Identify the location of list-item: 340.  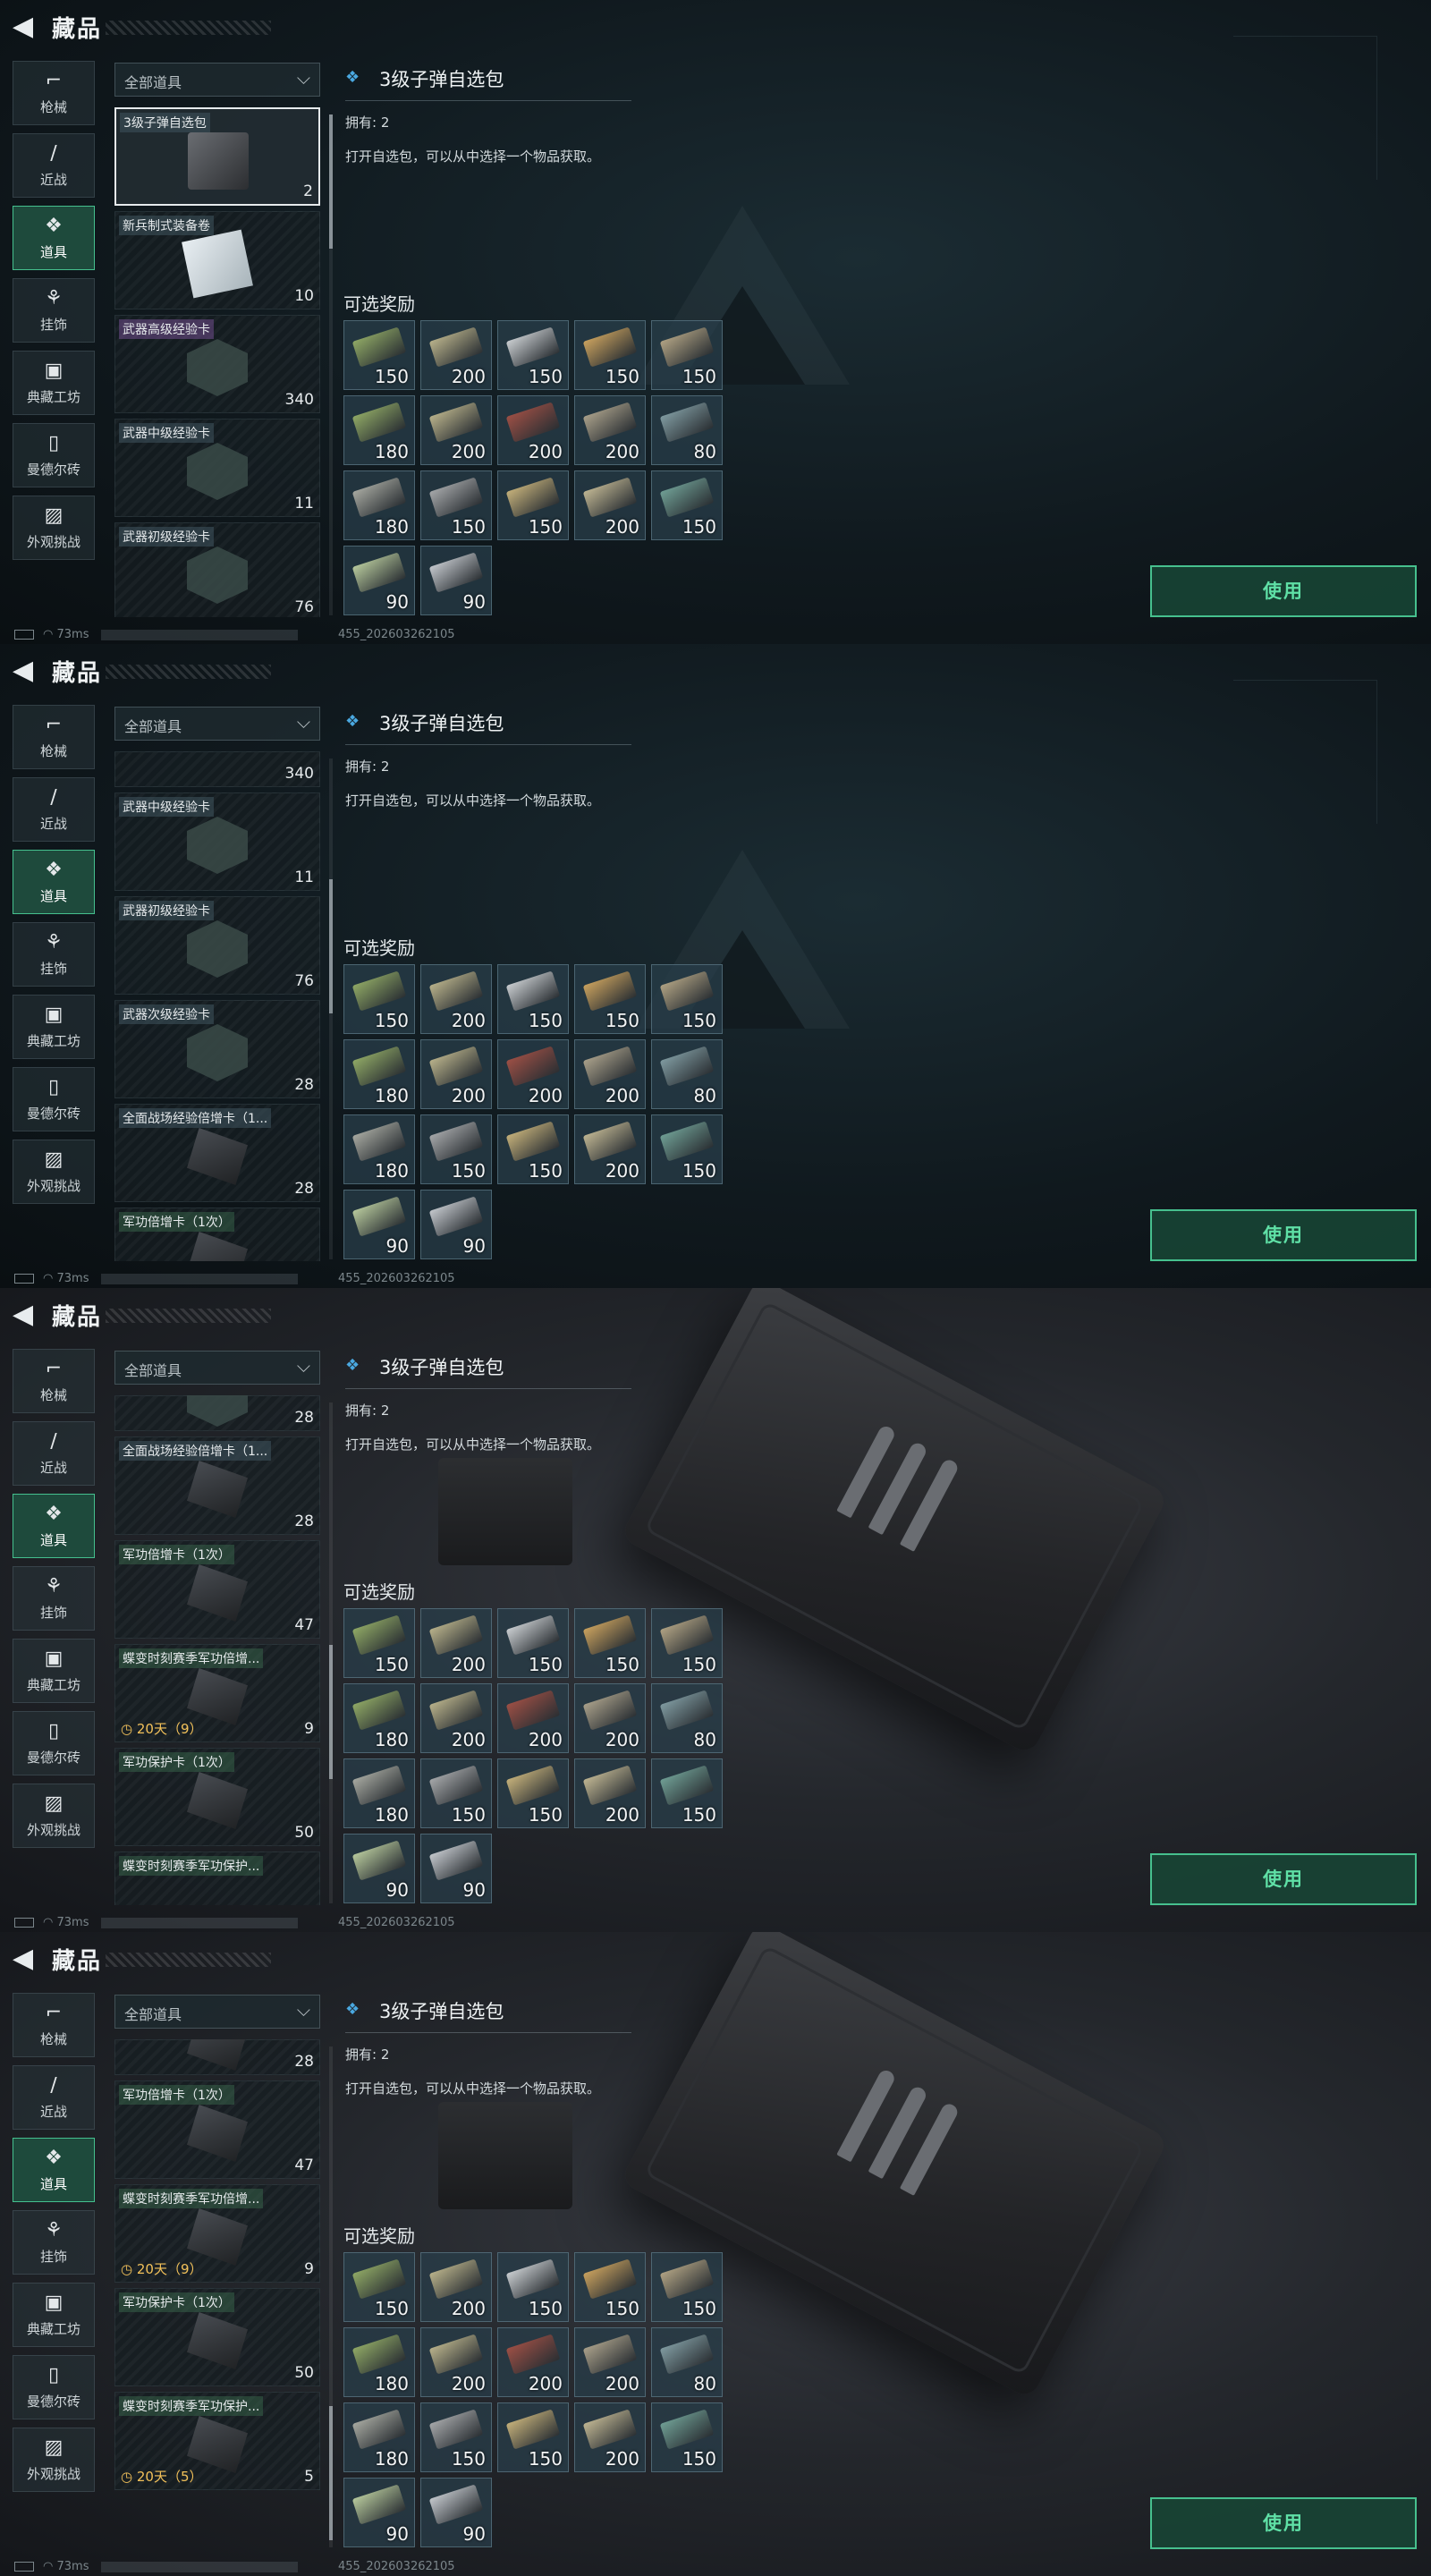
(217, 769).